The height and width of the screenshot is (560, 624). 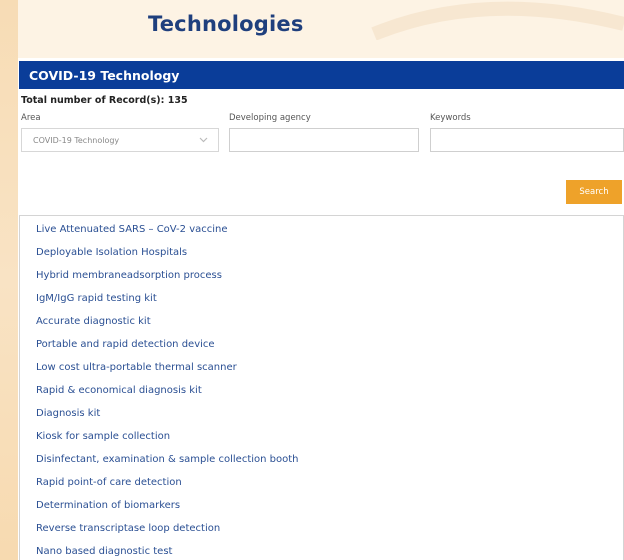 I want to click on area-select-value: COVID-19 Technology, so click(x=76, y=140).